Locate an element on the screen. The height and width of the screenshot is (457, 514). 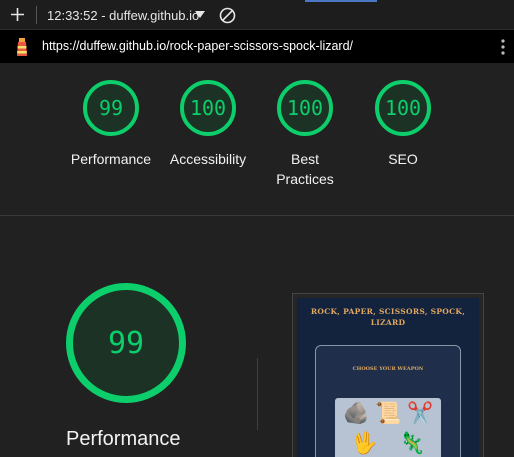
gauge-score: 99 is located at coordinates (111, 108).